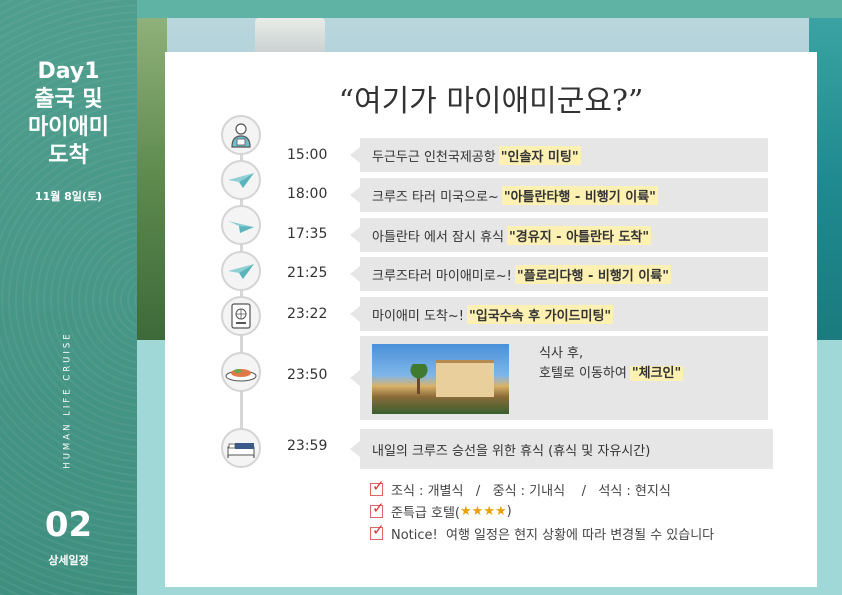 The height and width of the screenshot is (595, 842). Describe the element at coordinates (68, 114) in the screenshot. I see `day-heading: Day1 출국 및 마이애미 도착` at that location.